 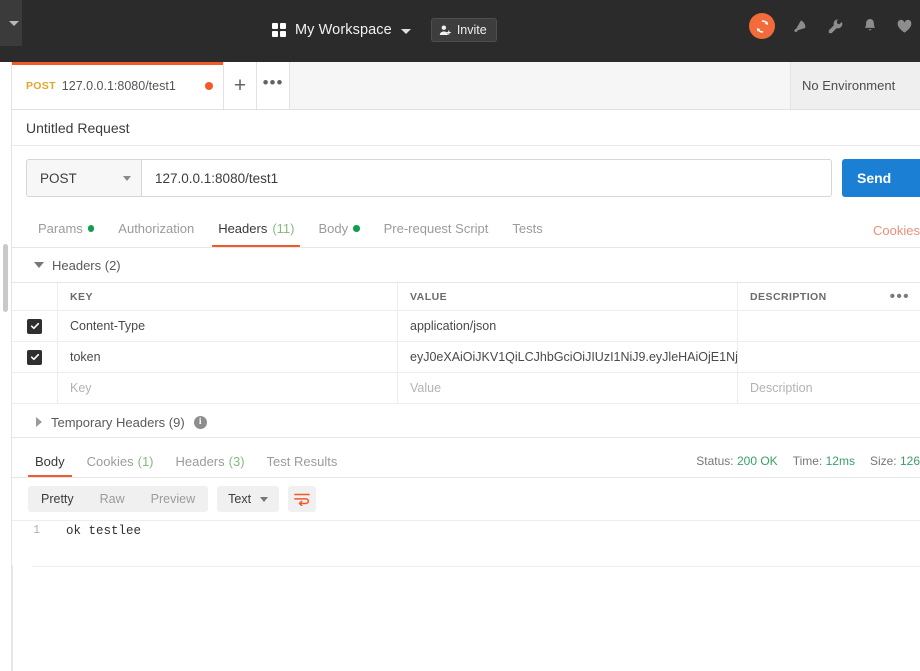 I want to click on new-header-description-input: Description, so click(x=829, y=388).